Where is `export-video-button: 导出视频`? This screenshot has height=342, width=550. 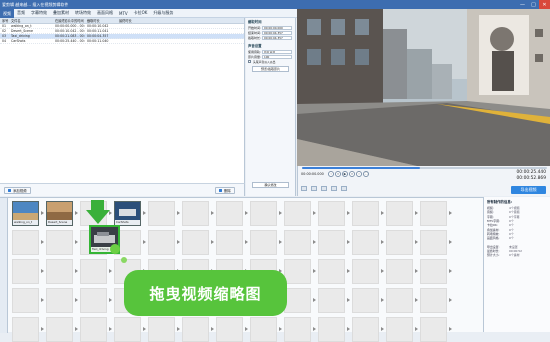 export-video-button: 导出视频 is located at coordinates (528, 190).